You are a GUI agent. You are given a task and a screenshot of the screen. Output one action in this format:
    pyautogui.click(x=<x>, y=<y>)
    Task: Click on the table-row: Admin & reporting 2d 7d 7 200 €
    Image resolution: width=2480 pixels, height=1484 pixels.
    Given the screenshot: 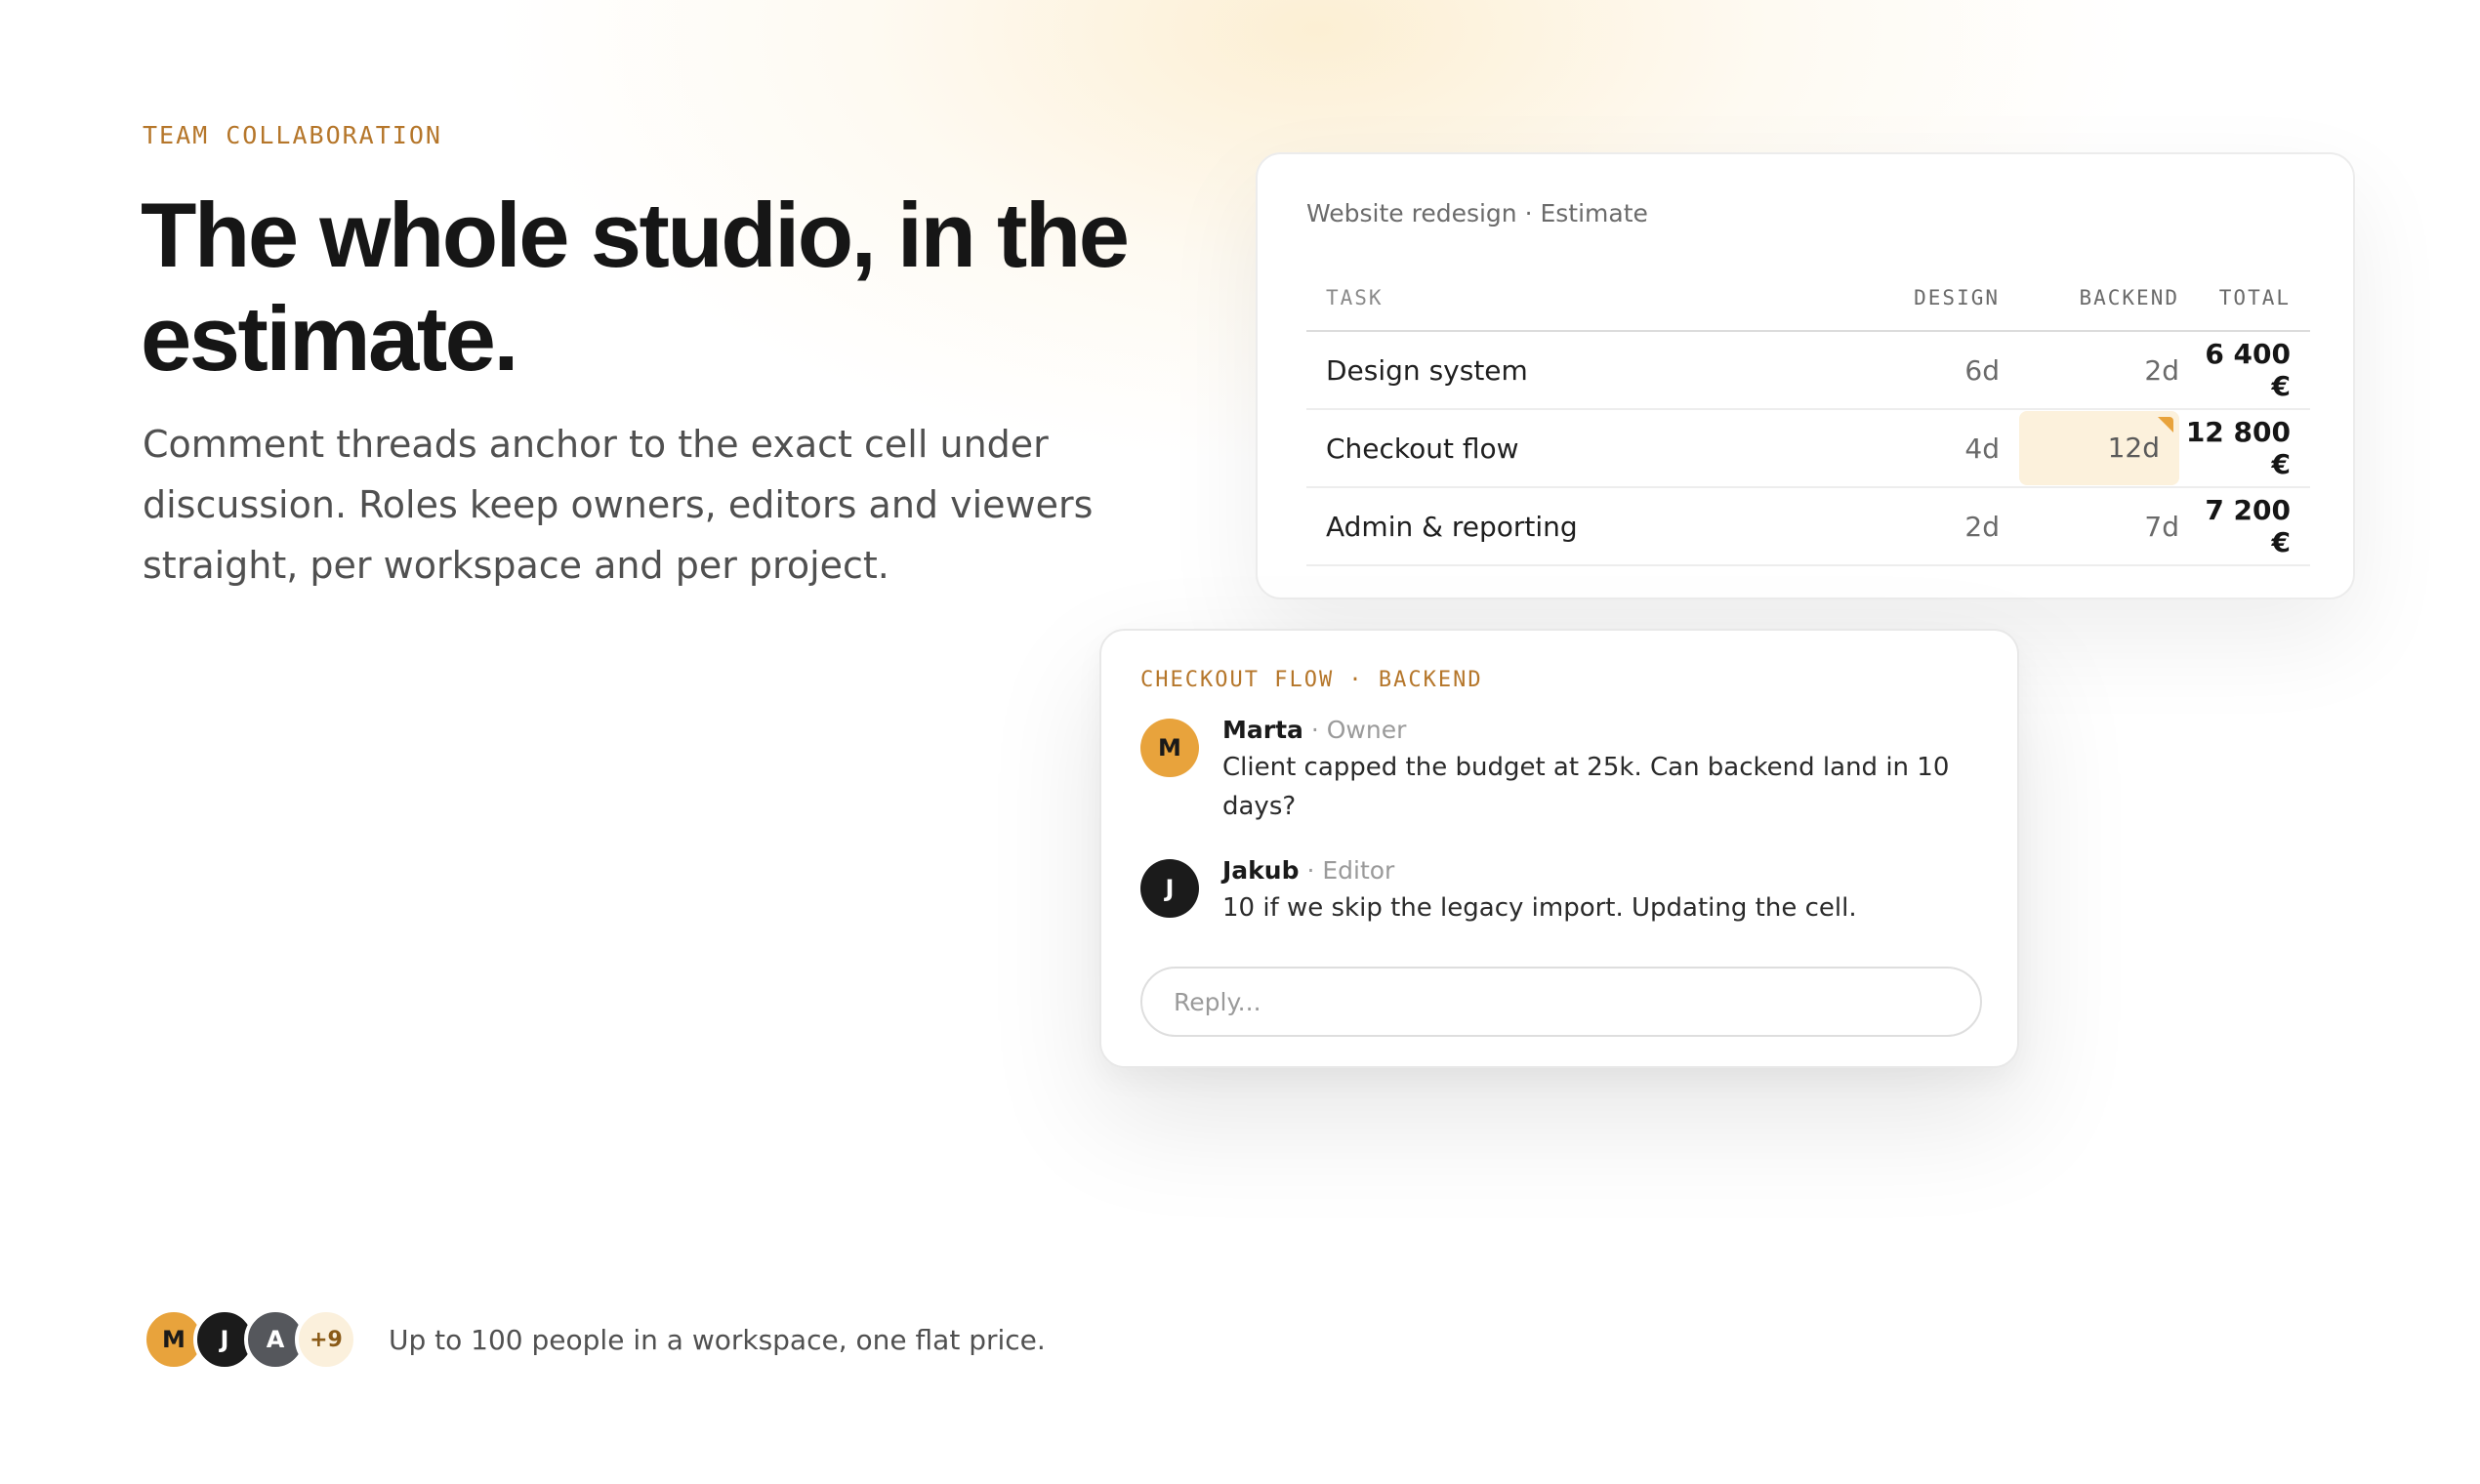 What is the action you would take?
    pyautogui.click(x=1808, y=527)
    